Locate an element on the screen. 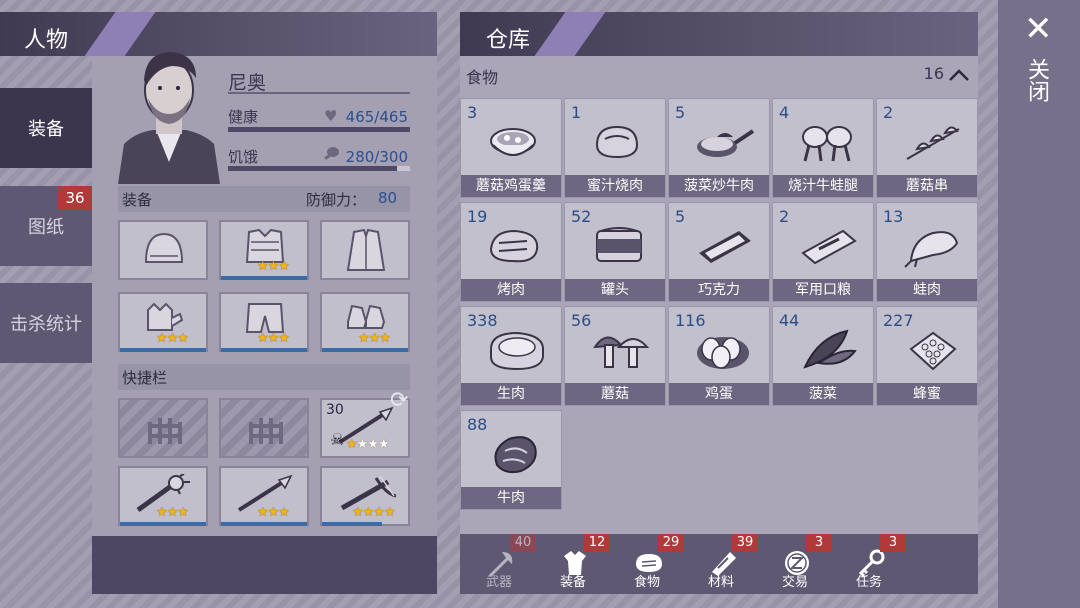 The height and width of the screenshot is (608, 1080). can-icon is located at coordinates (619, 244).